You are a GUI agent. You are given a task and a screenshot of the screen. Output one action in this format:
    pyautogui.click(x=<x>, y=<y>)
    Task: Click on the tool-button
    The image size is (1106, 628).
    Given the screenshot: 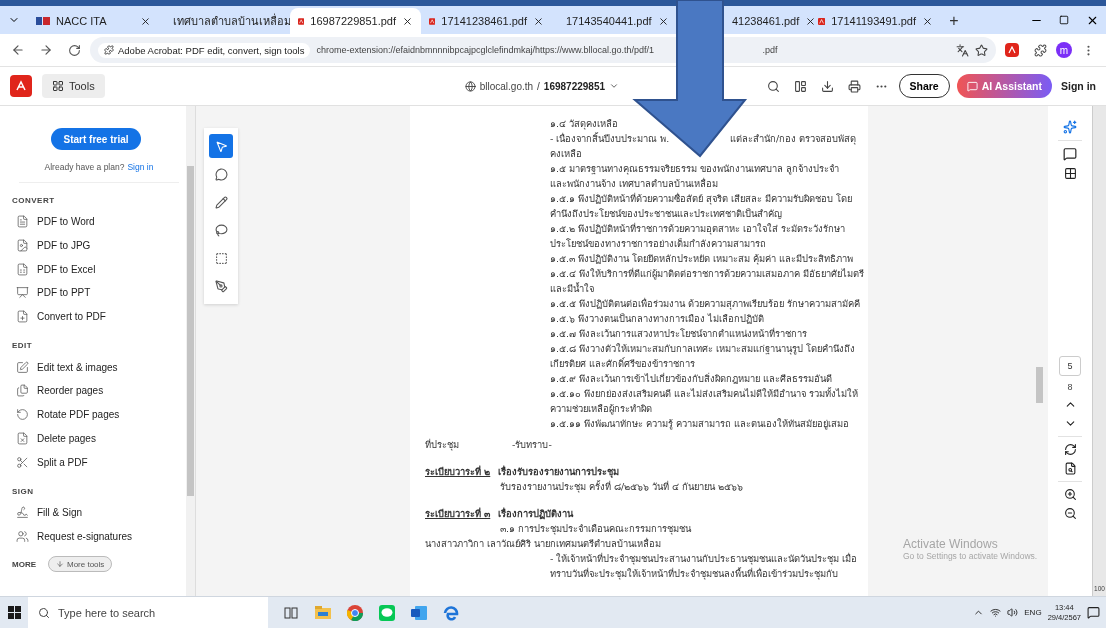 What is the action you would take?
    pyautogui.click(x=221, y=146)
    